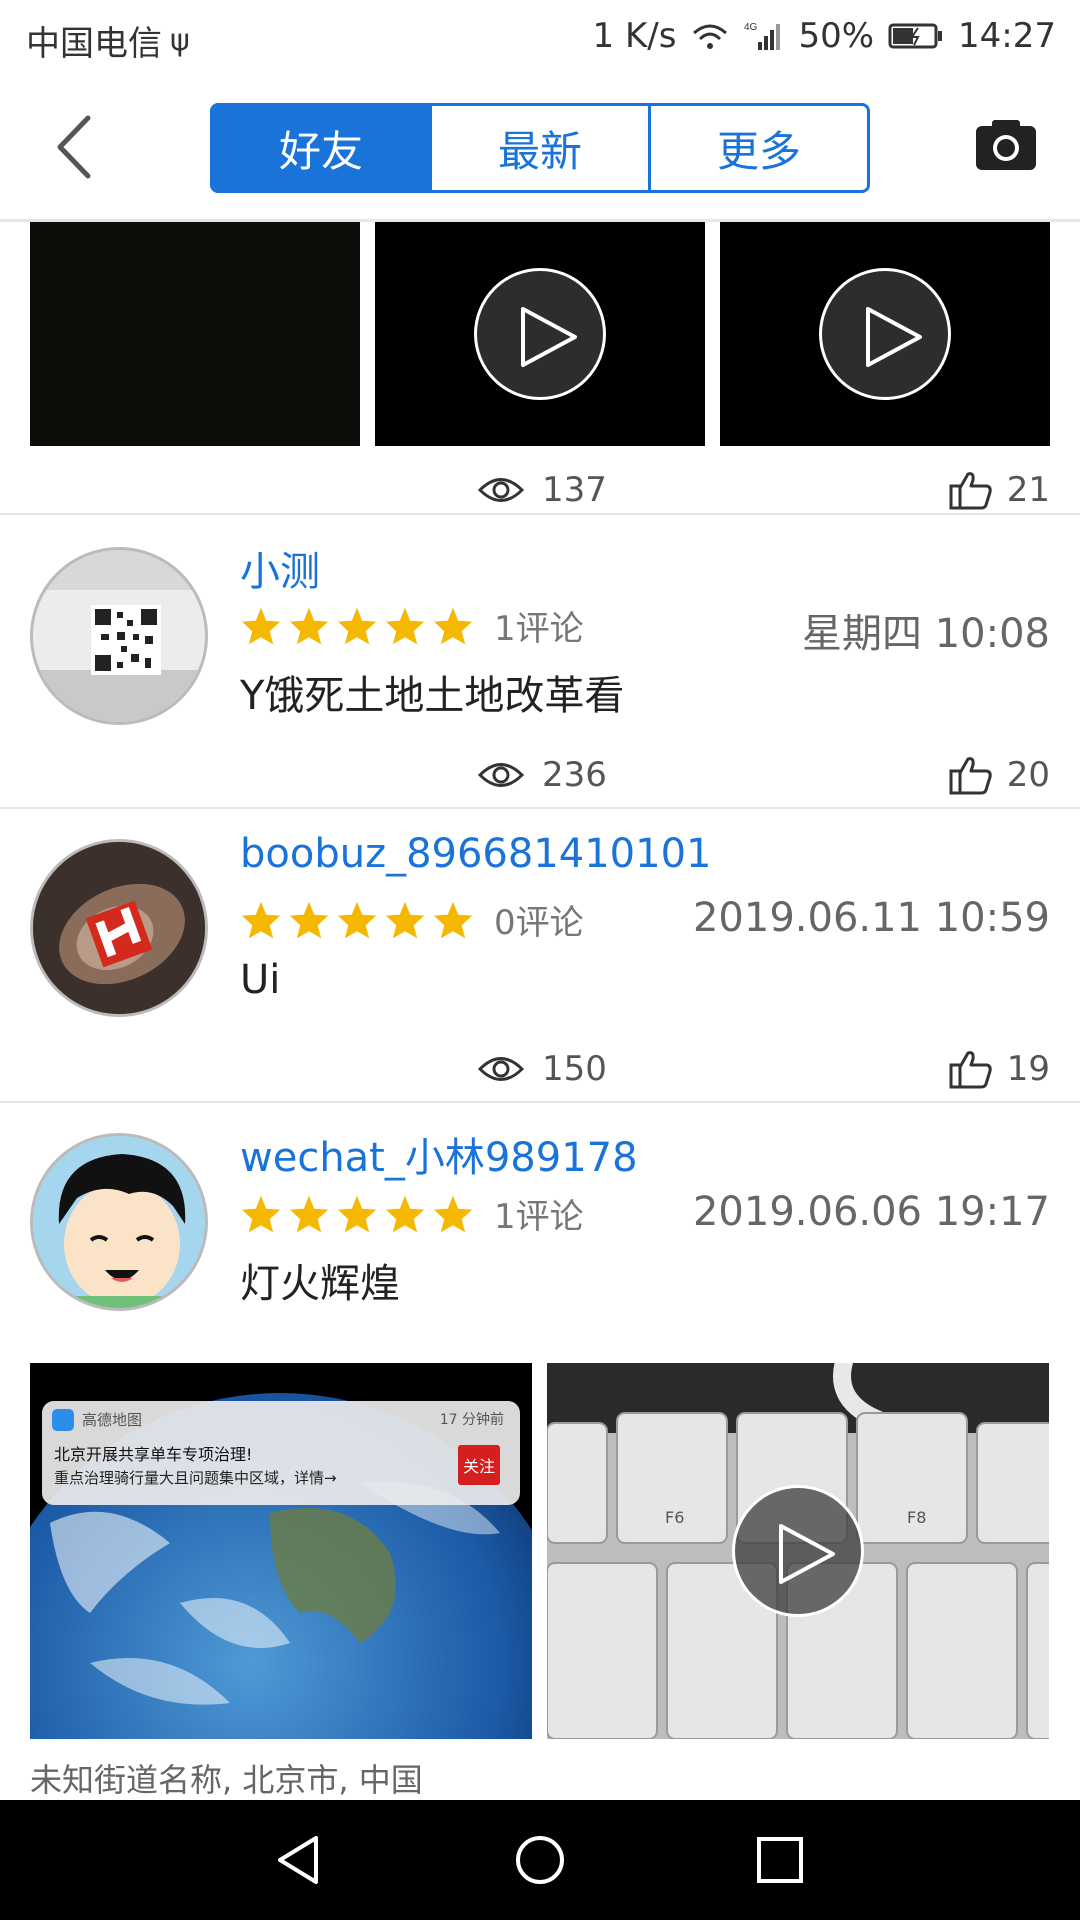 The image size is (1080, 1920). What do you see at coordinates (574, 490) in the screenshot?
I see `view-count: 137` at bounding box center [574, 490].